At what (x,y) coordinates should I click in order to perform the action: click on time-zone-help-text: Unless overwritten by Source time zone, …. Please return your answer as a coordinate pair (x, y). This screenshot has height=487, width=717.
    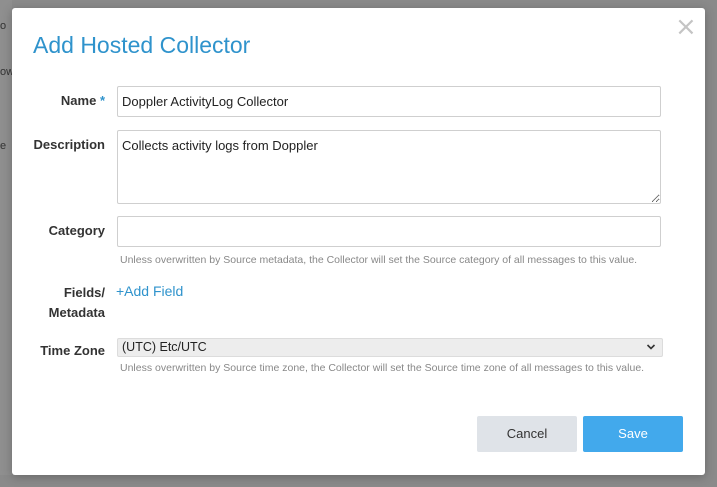
    Looking at the image, I should click on (382, 368).